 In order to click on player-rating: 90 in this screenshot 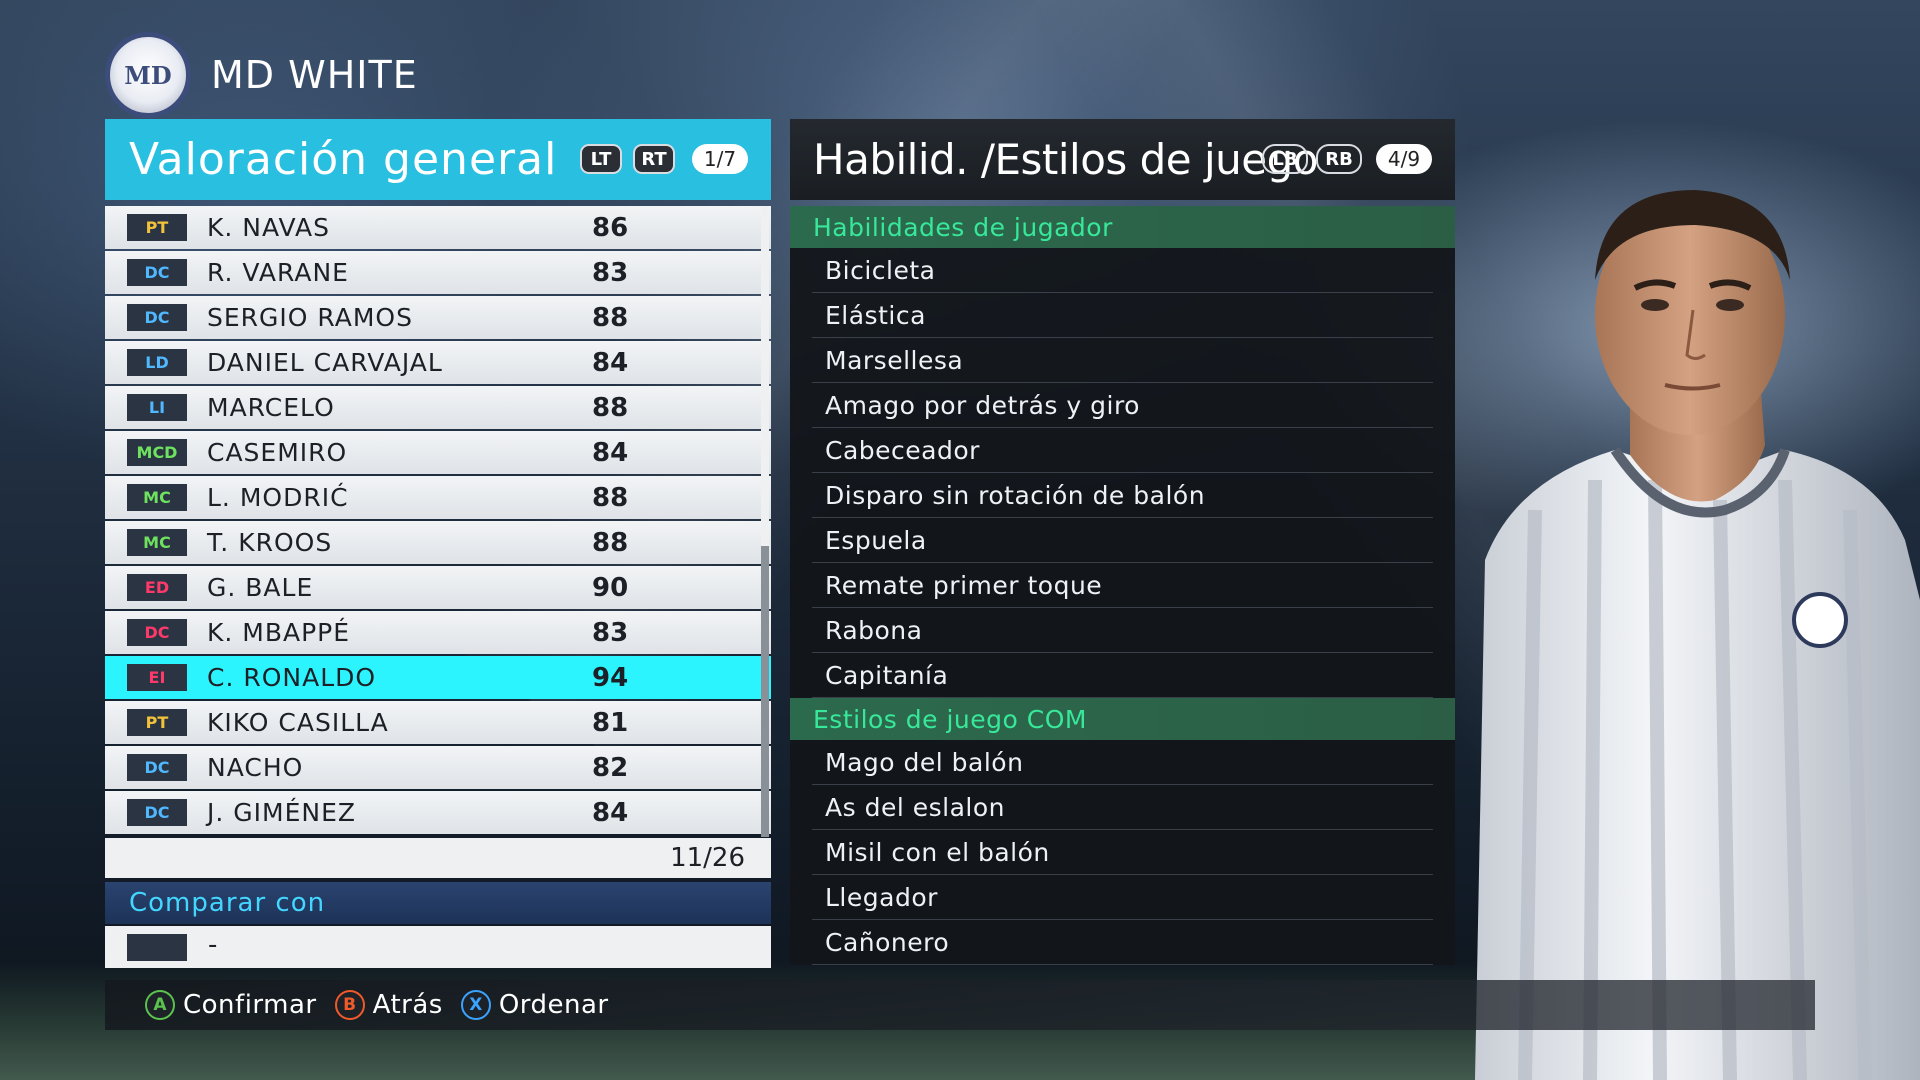, I will do `click(610, 587)`.